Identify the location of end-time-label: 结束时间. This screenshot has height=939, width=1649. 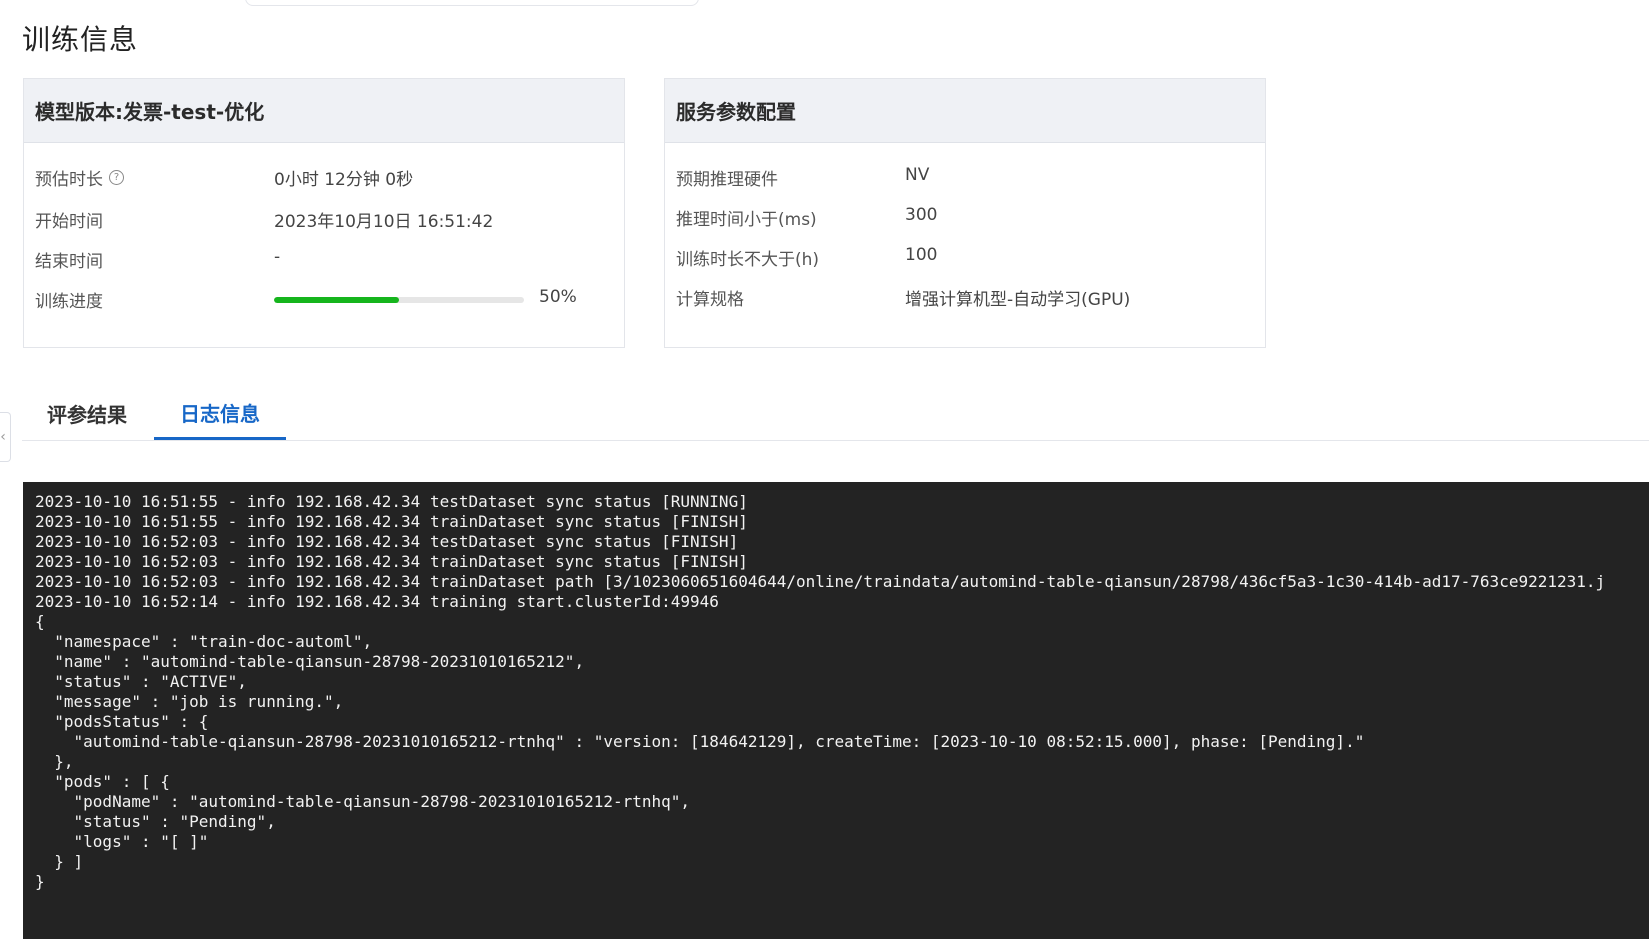
(69, 262).